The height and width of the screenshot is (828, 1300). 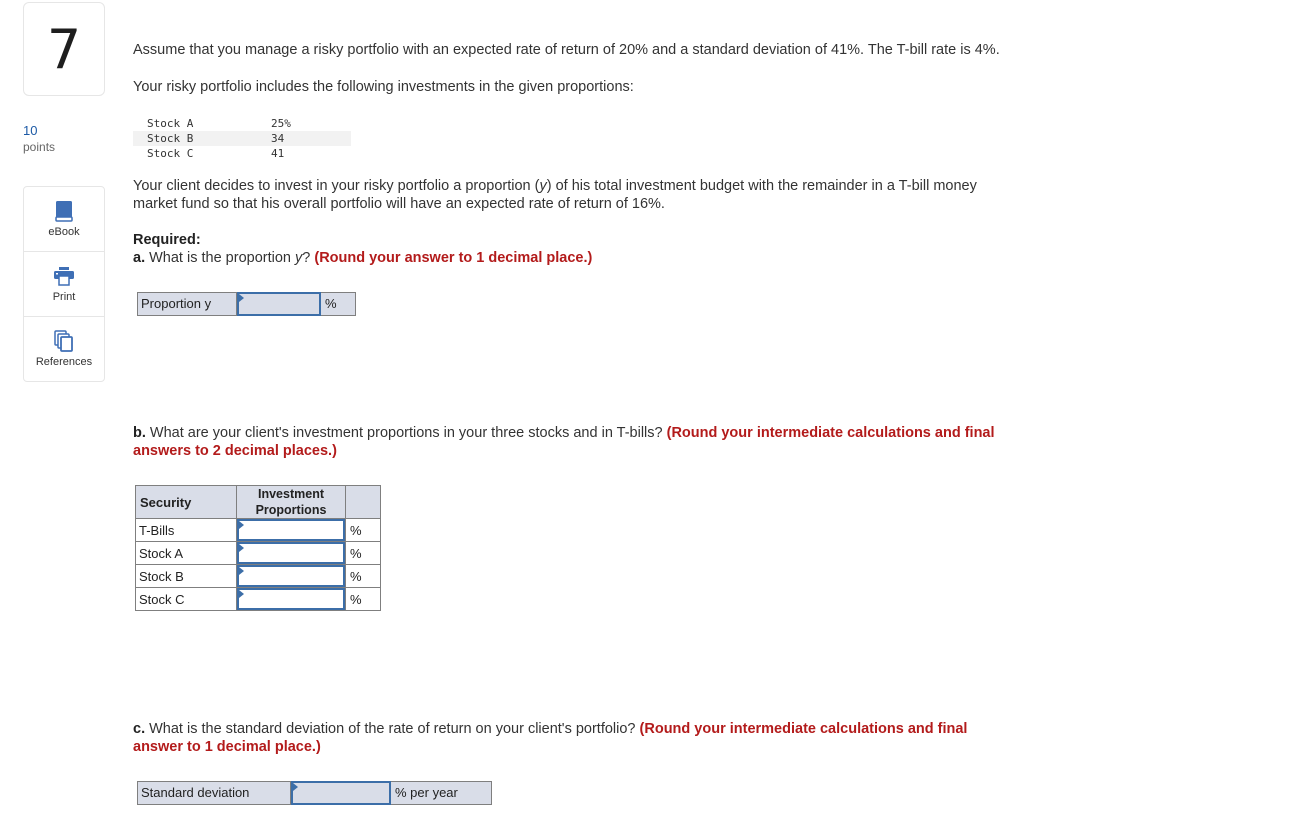 I want to click on copy-pages-icon, so click(x=64, y=341).